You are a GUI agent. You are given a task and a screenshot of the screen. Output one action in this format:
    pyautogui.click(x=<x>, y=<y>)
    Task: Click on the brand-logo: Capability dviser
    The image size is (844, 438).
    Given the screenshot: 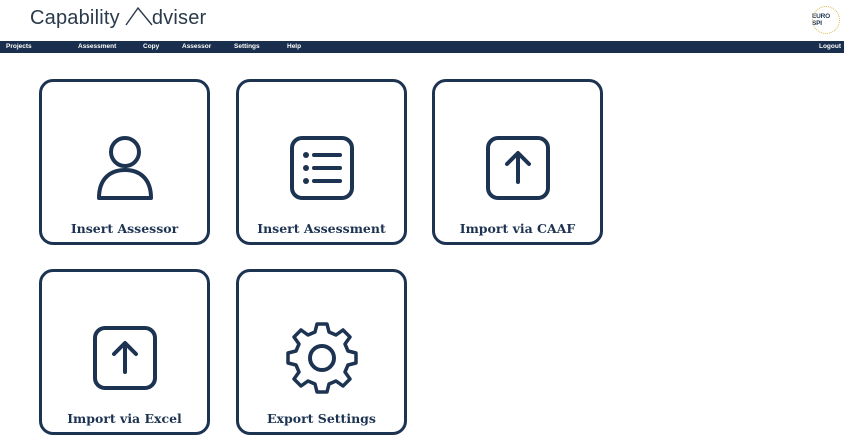 What is the action you would take?
    pyautogui.click(x=118, y=18)
    